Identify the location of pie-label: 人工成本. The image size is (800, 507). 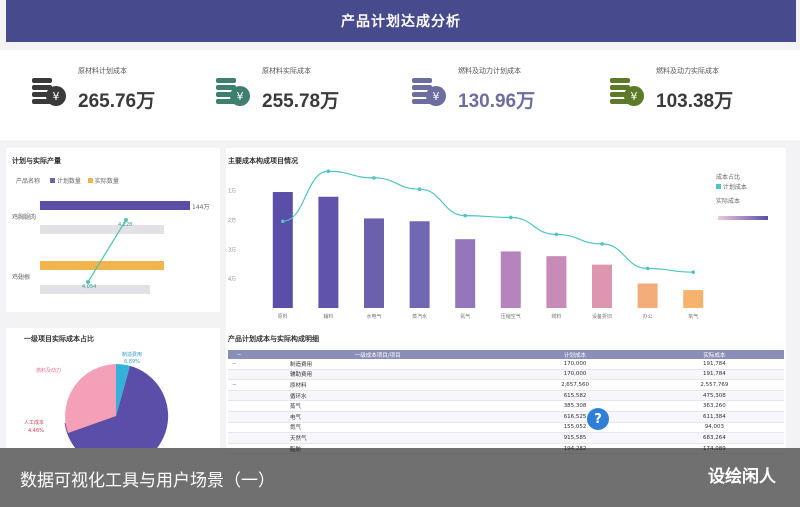
(34, 422).